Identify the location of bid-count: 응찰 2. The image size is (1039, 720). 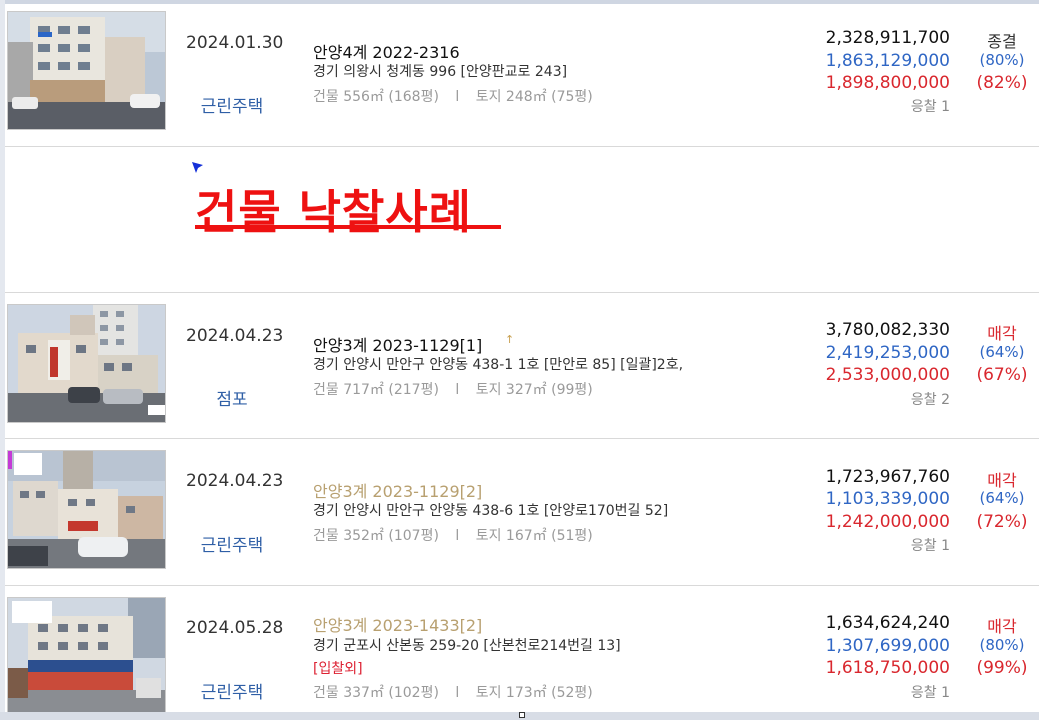
(930, 400).